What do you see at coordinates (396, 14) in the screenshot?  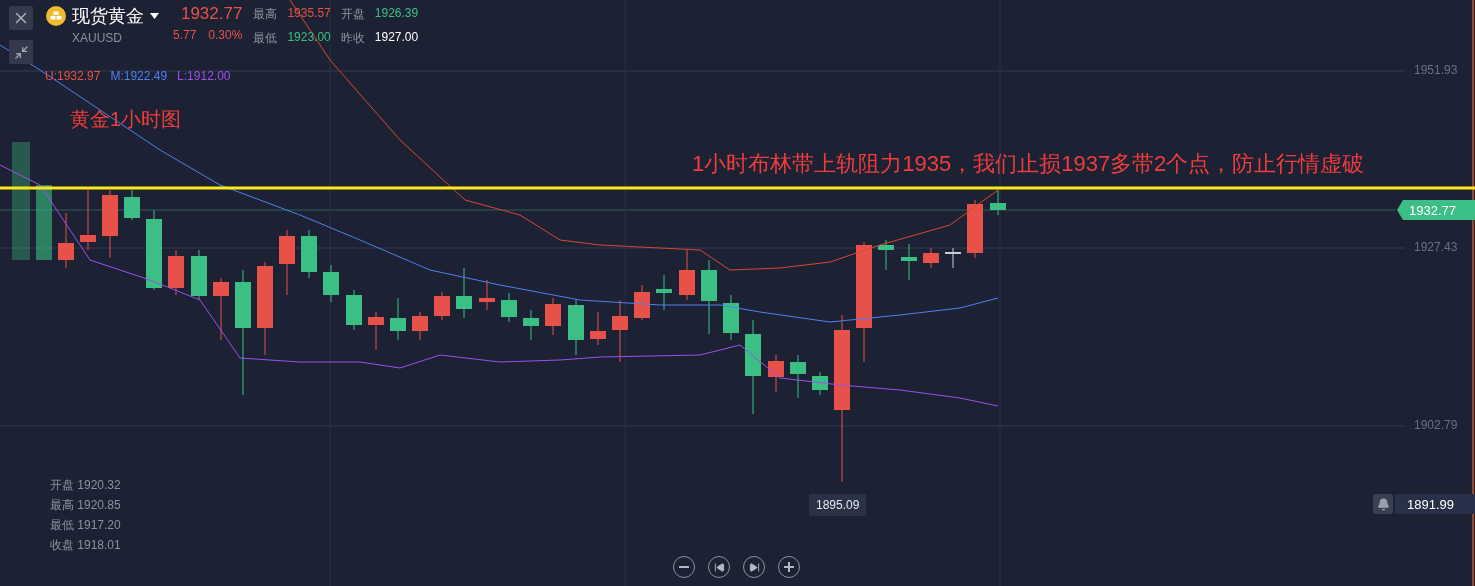 I see `stat-value: 1926.39` at bounding box center [396, 14].